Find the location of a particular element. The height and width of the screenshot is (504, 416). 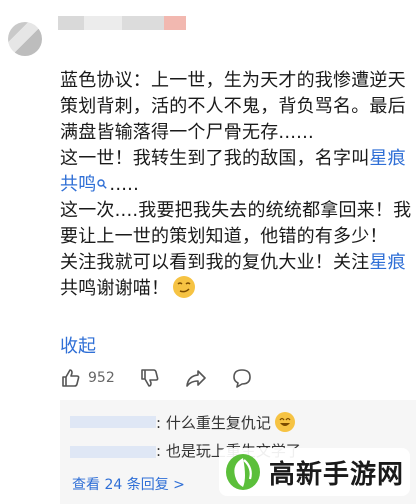

share-icon is located at coordinates (195, 378).